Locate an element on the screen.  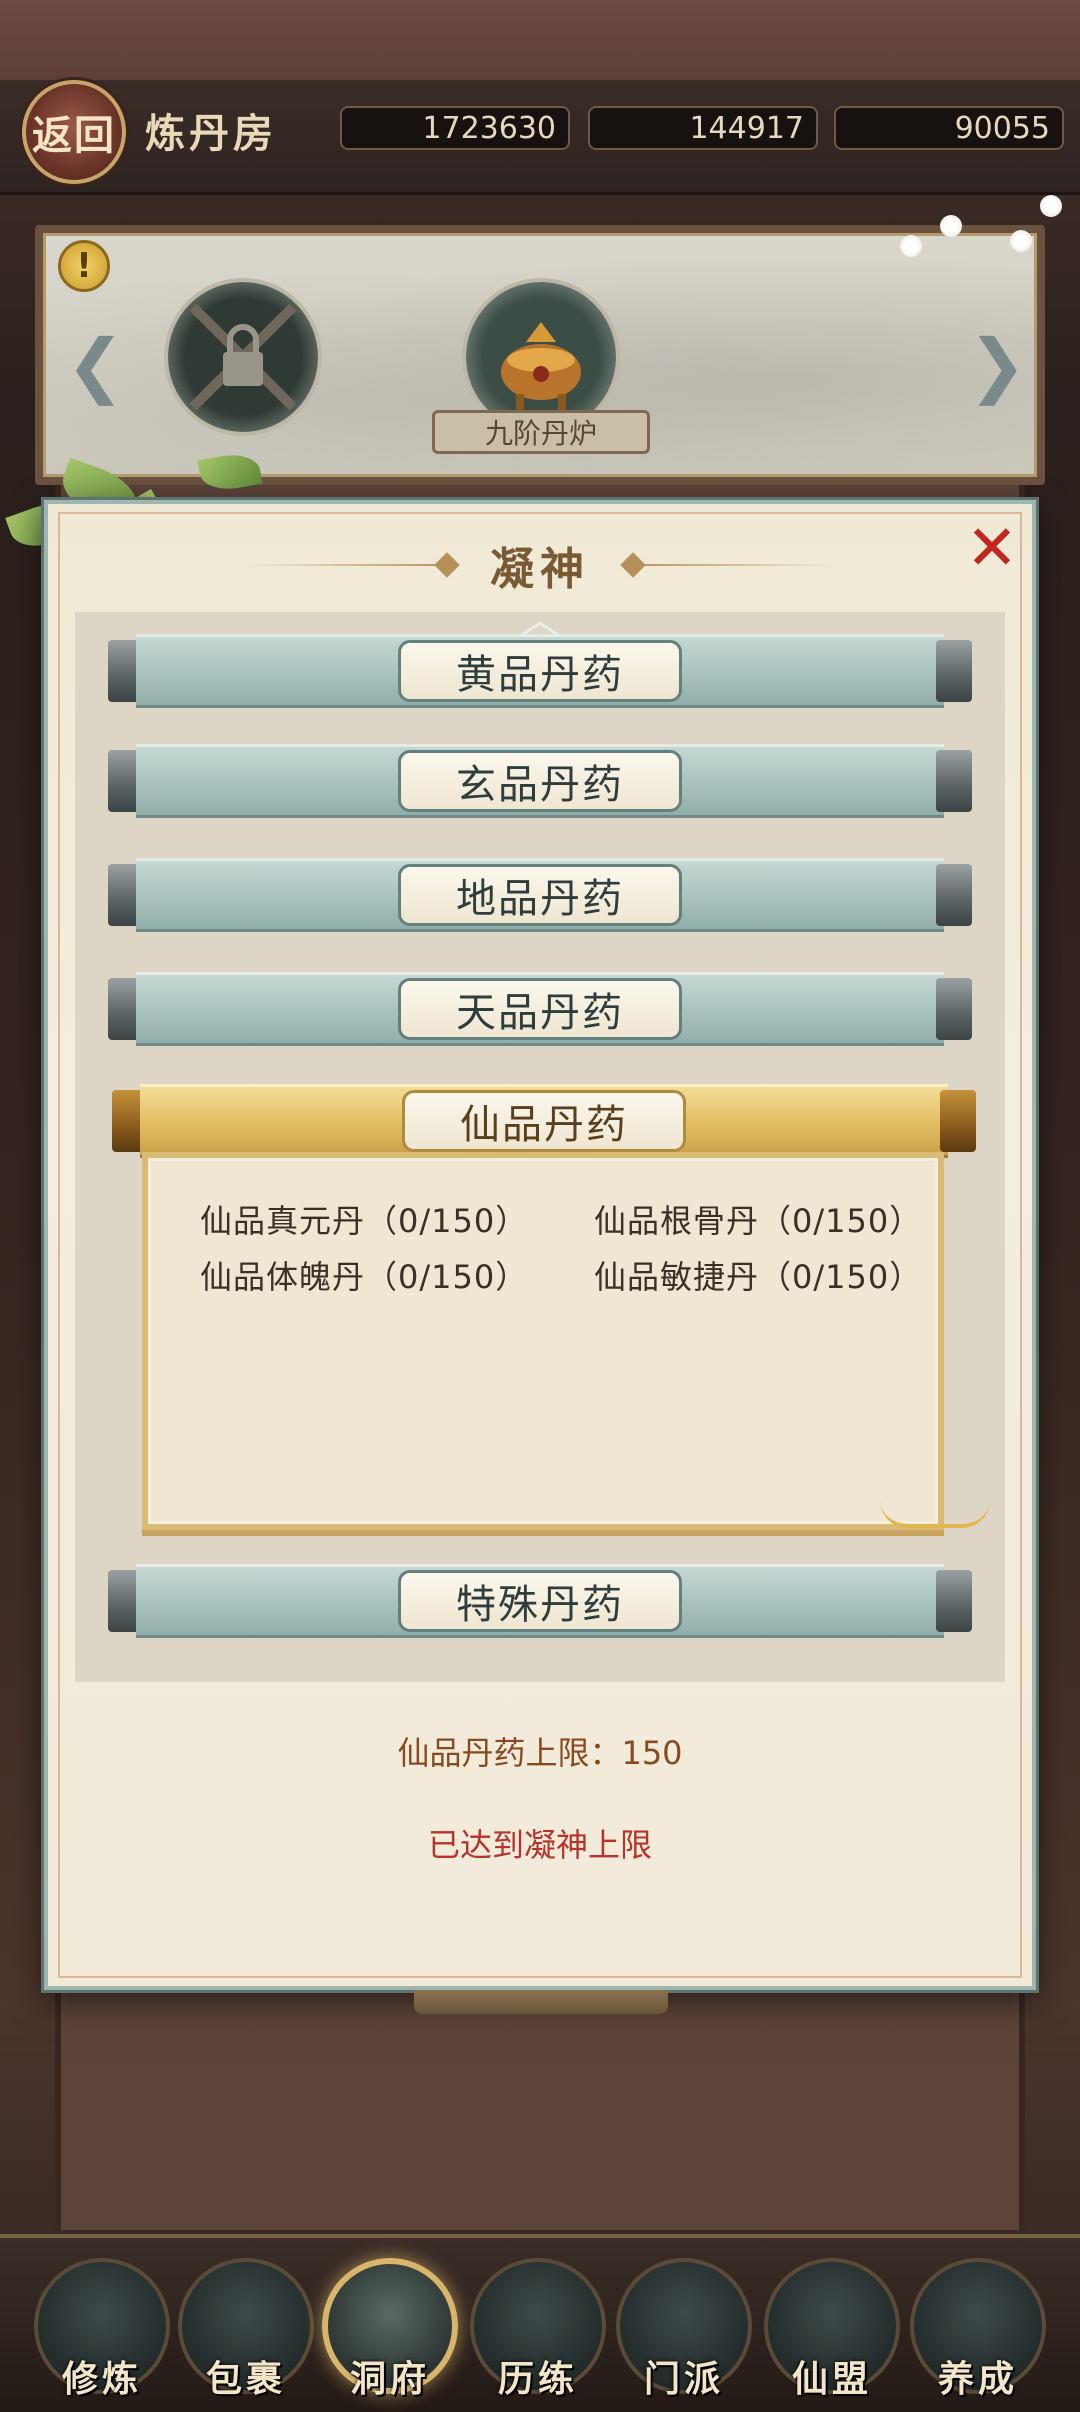
category-label: 仙品丹药 is located at coordinates (544, 1121).